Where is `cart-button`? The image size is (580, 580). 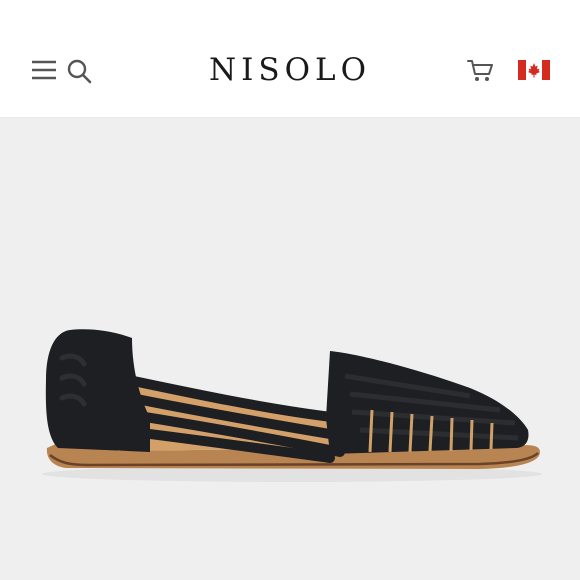
cart-button is located at coordinates (481, 71).